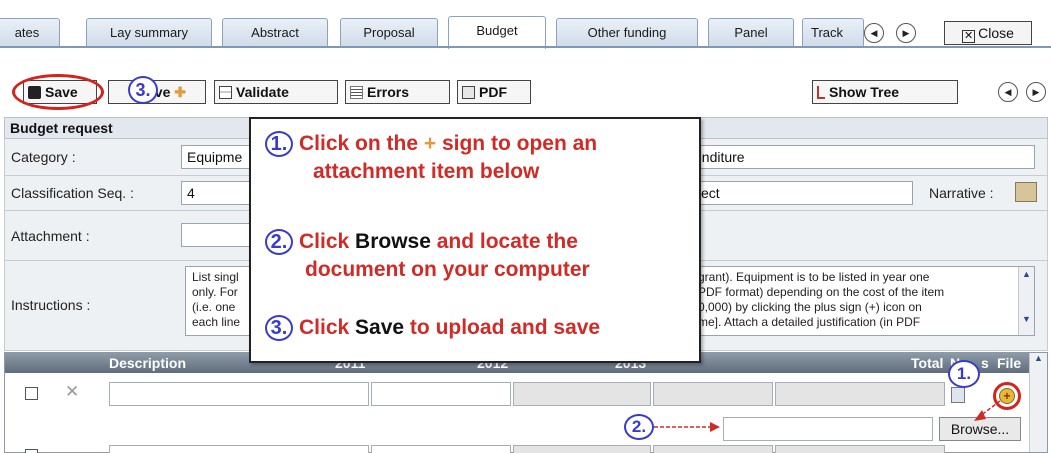 The image size is (1051, 453). Describe the element at coordinates (279, 242) in the screenshot. I see `step-2-number: 2.` at that location.